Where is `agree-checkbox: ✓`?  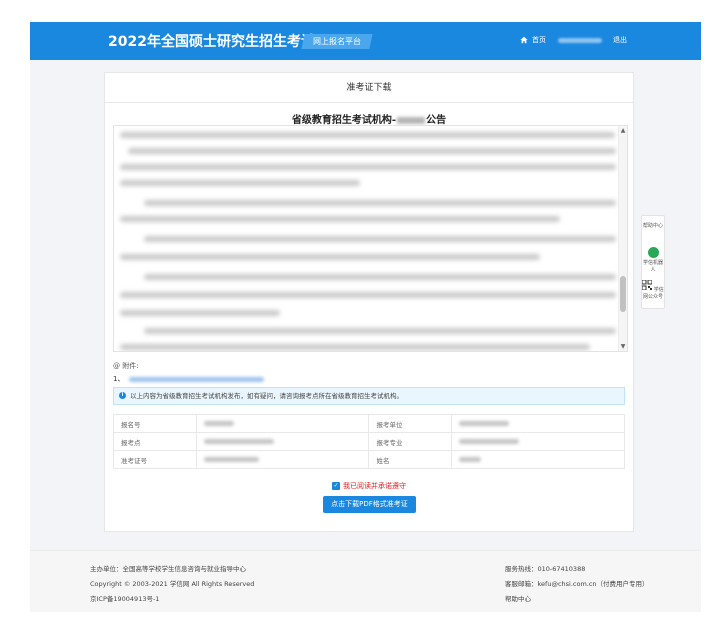
agree-checkbox: ✓ is located at coordinates (336, 486).